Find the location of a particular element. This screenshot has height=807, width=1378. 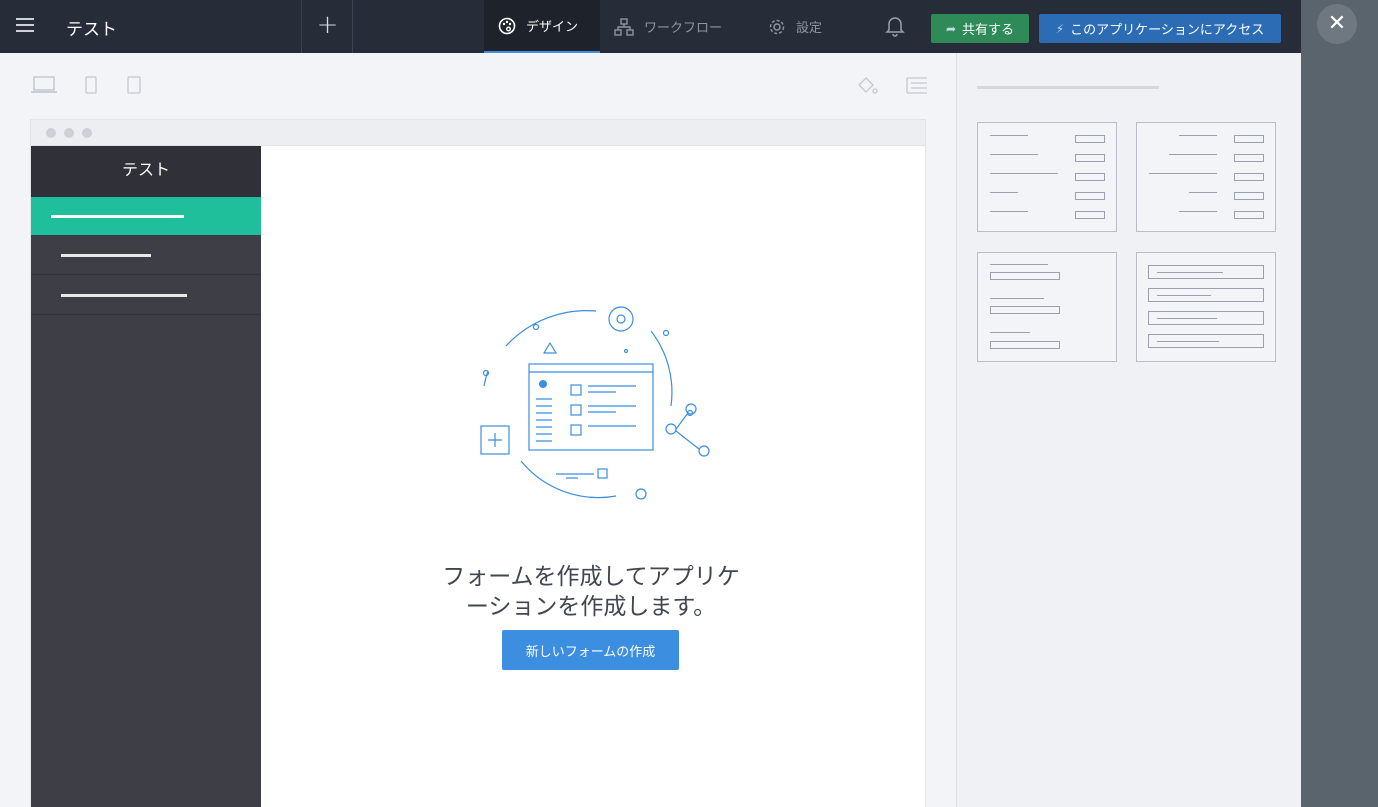

empty-message-line1: フォームを作成してアプリケ is located at coordinates (591, 577).